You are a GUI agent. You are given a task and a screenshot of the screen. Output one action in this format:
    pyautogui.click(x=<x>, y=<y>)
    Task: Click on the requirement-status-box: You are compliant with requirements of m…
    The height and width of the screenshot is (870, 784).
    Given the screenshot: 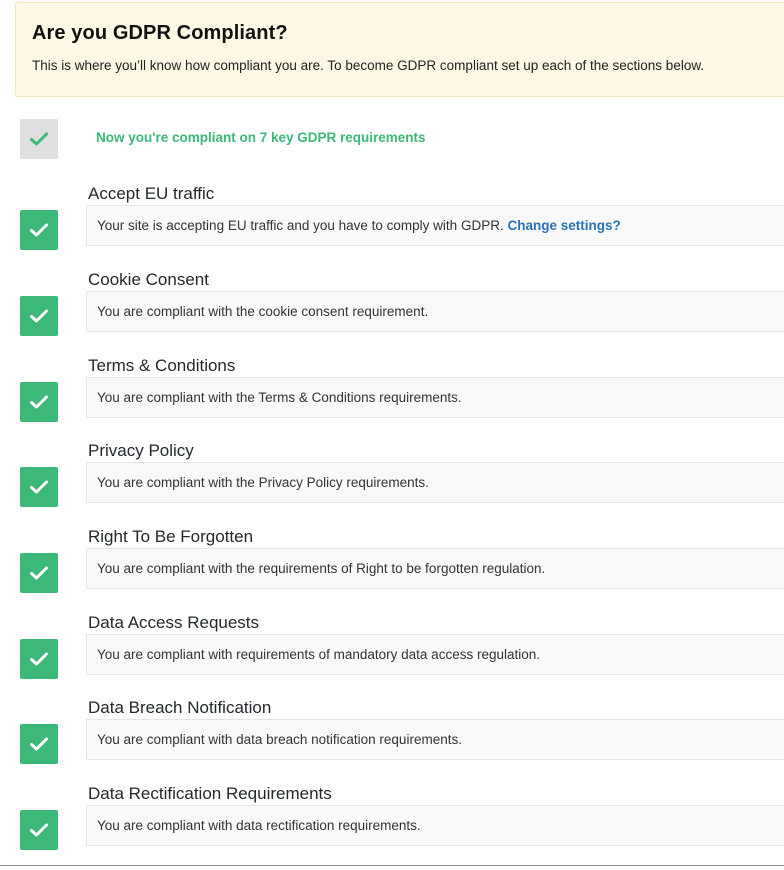 What is the action you would take?
    pyautogui.click(x=435, y=654)
    